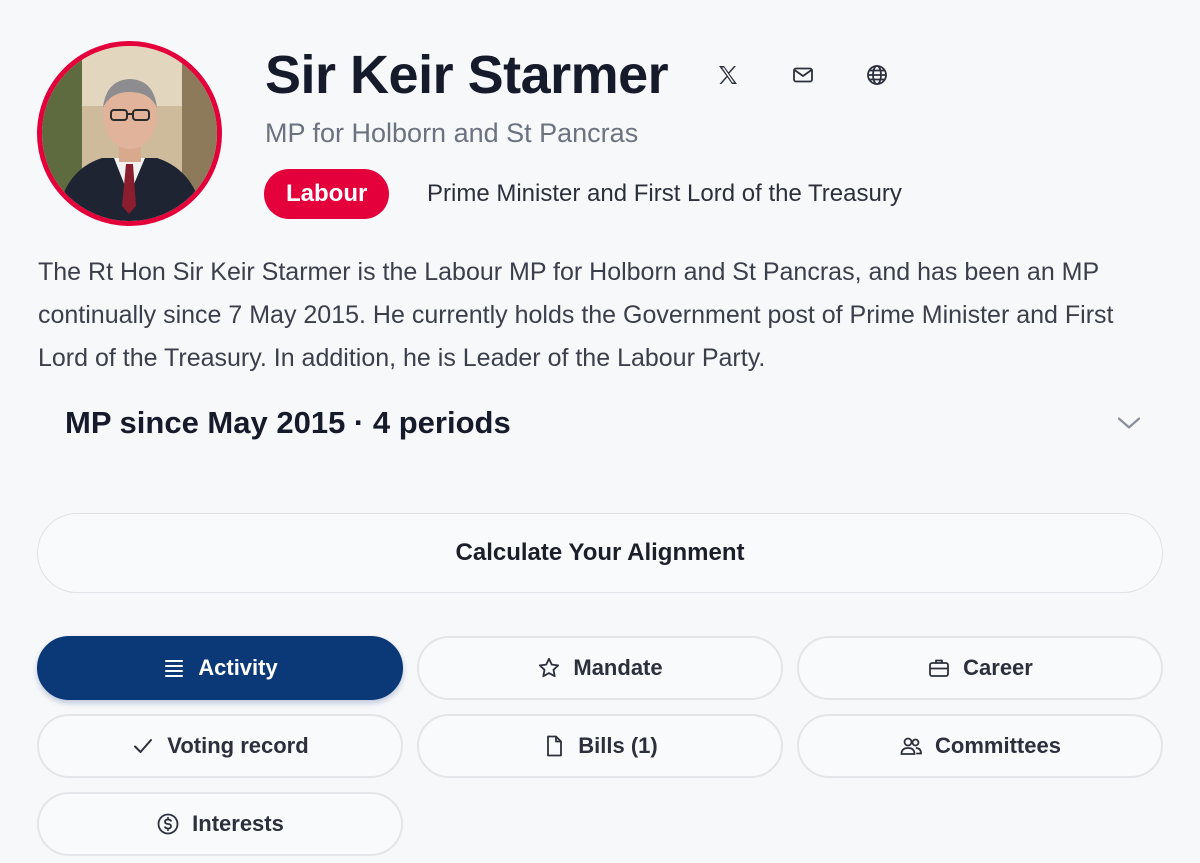  Describe the element at coordinates (555, 746) in the screenshot. I see `document-icon` at that location.